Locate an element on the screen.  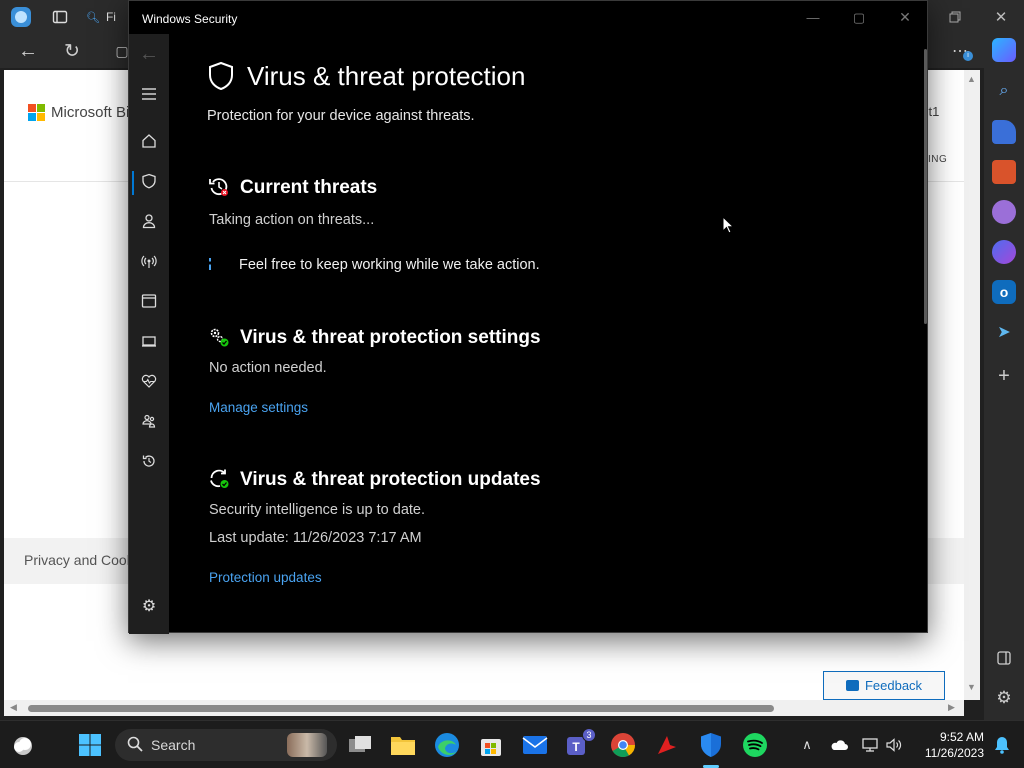
microsoft-store-icon is located at coordinates (491, 745).